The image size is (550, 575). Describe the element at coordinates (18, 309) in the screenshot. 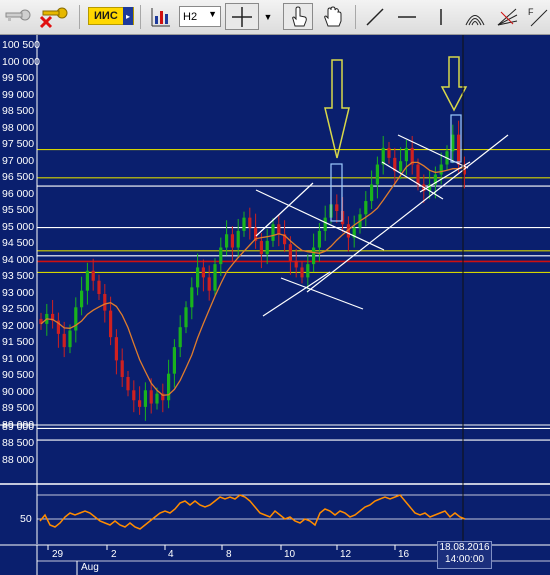

I see `price-label: 92 500` at that location.